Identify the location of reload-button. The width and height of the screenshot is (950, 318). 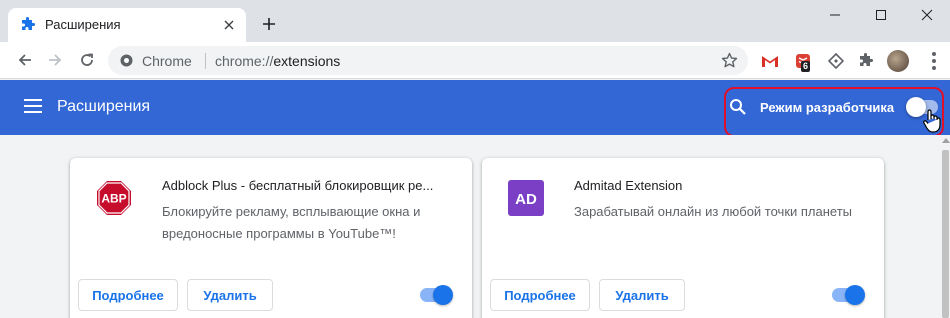
(87, 60).